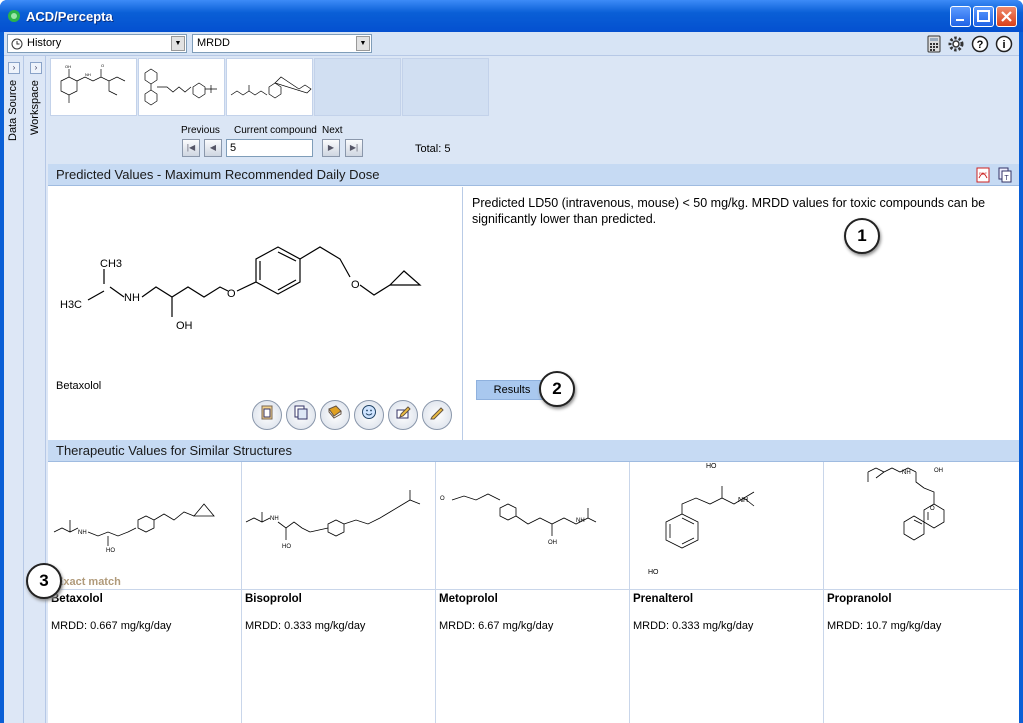 The height and width of the screenshot is (723, 1023). I want to click on copy-structure-button, so click(267, 415).